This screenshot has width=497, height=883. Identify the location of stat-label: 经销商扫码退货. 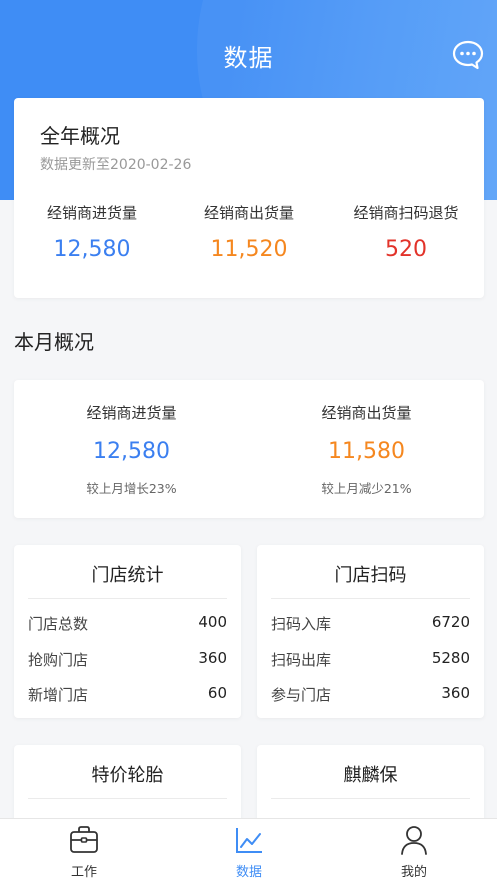
(406, 213).